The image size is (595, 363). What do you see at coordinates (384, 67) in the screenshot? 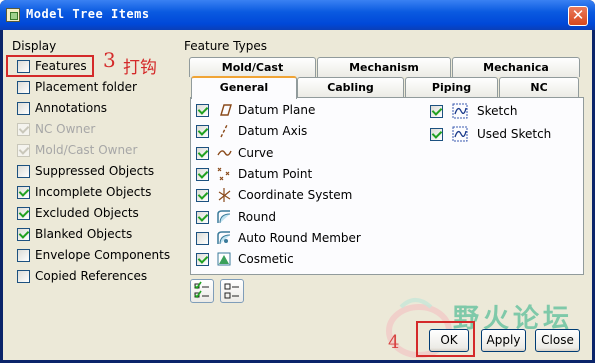
I see `tab-mechanism: Mechanism` at bounding box center [384, 67].